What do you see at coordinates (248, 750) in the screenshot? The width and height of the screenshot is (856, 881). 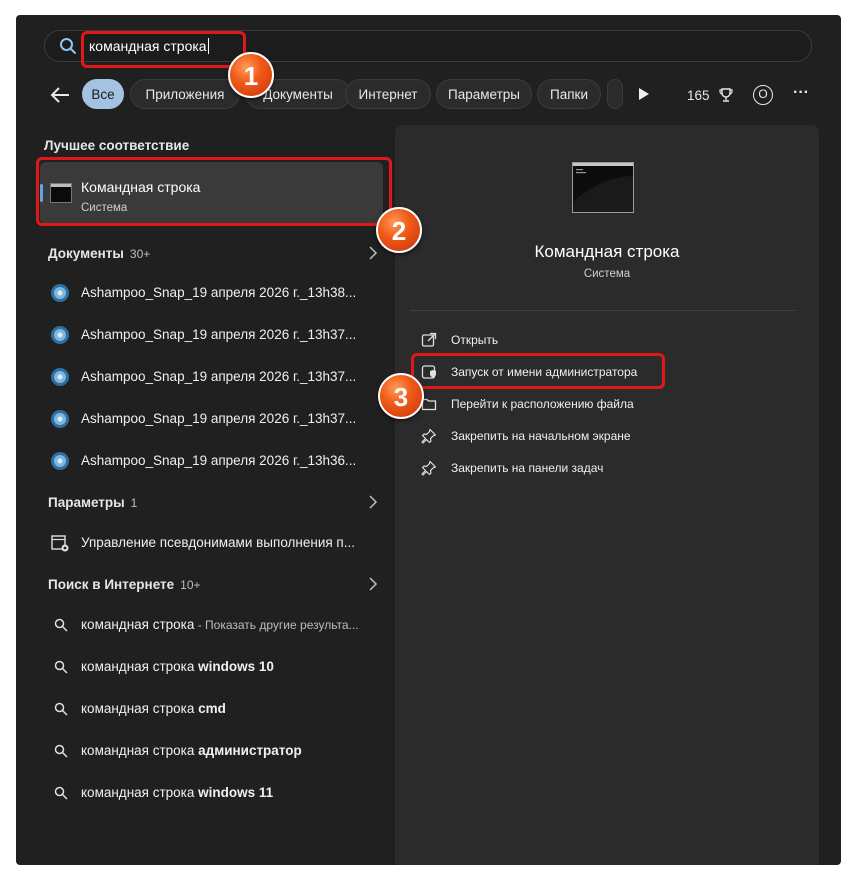 I see `web-query-suffix: администратор` at bounding box center [248, 750].